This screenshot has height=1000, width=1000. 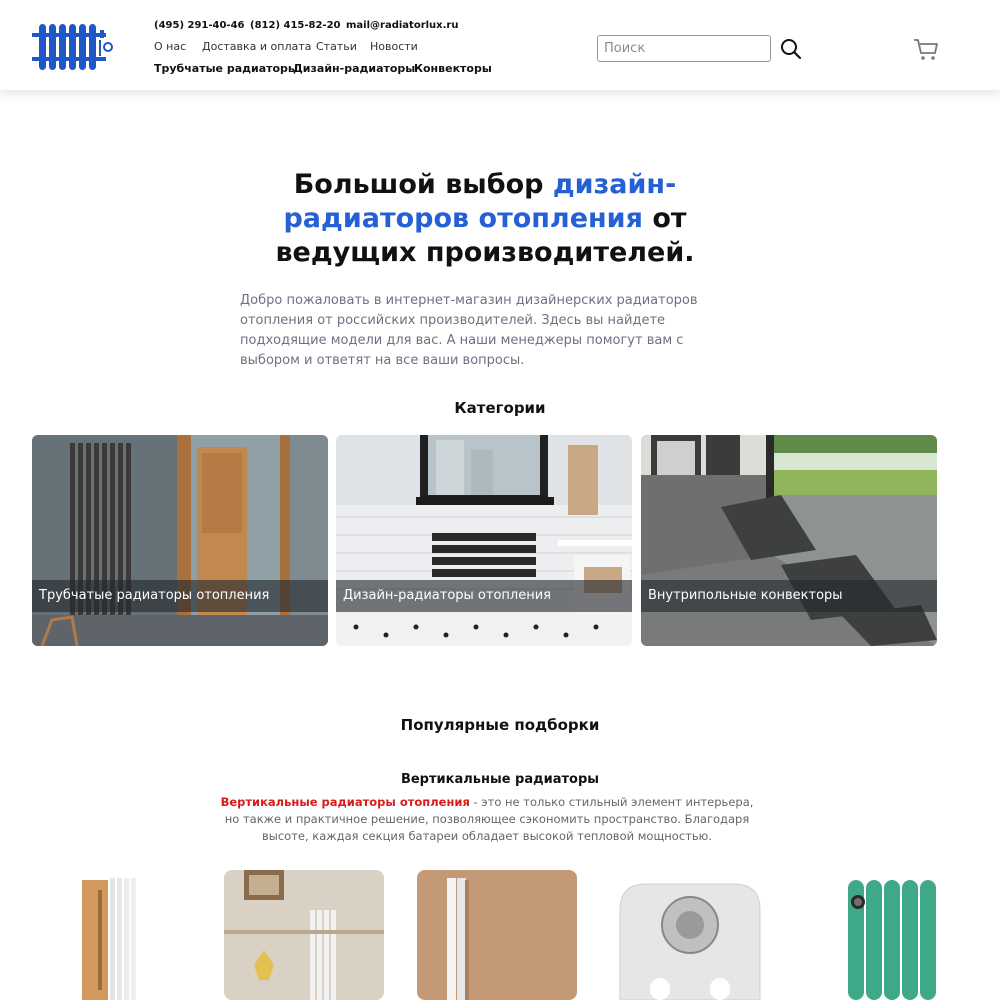 I want to click on category-image-design, so click(x=484, y=540).